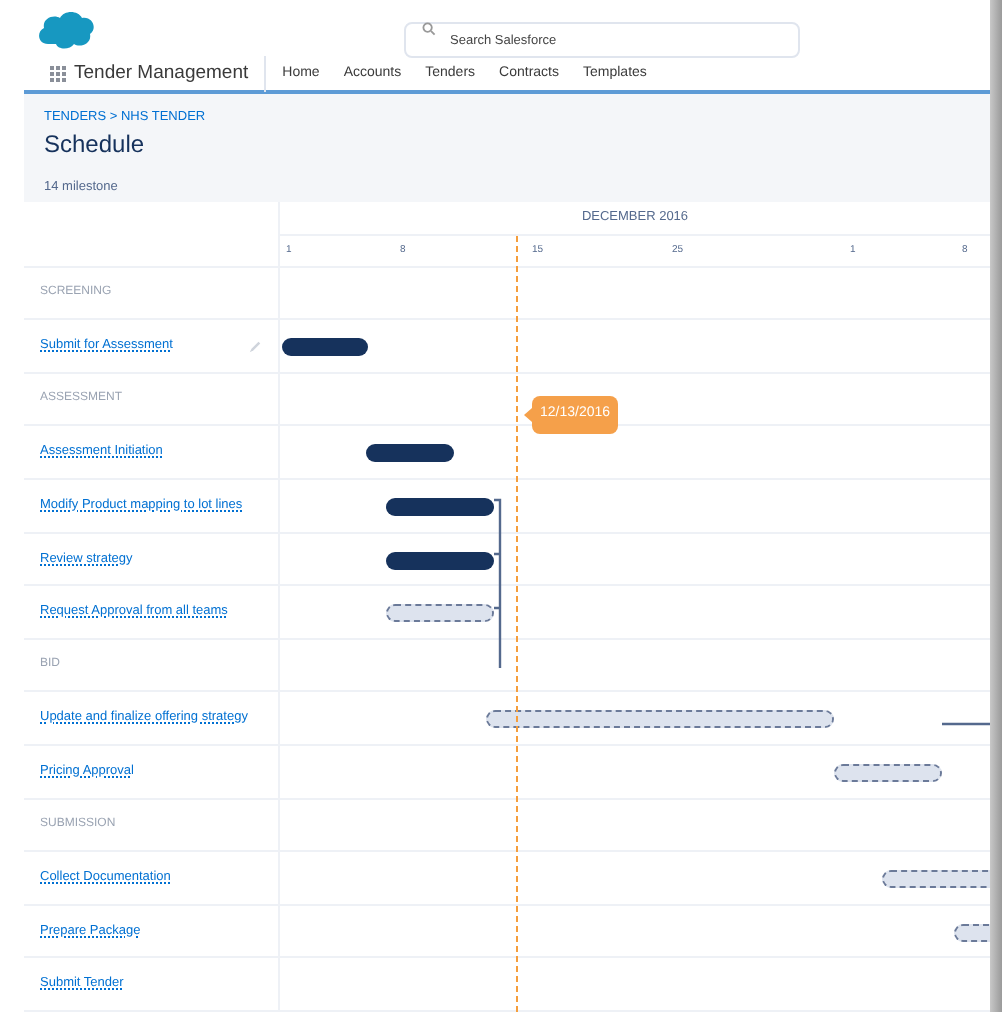  What do you see at coordinates (429, 29) in the screenshot?
I see `search-icon` at bounding box center [429, 29].